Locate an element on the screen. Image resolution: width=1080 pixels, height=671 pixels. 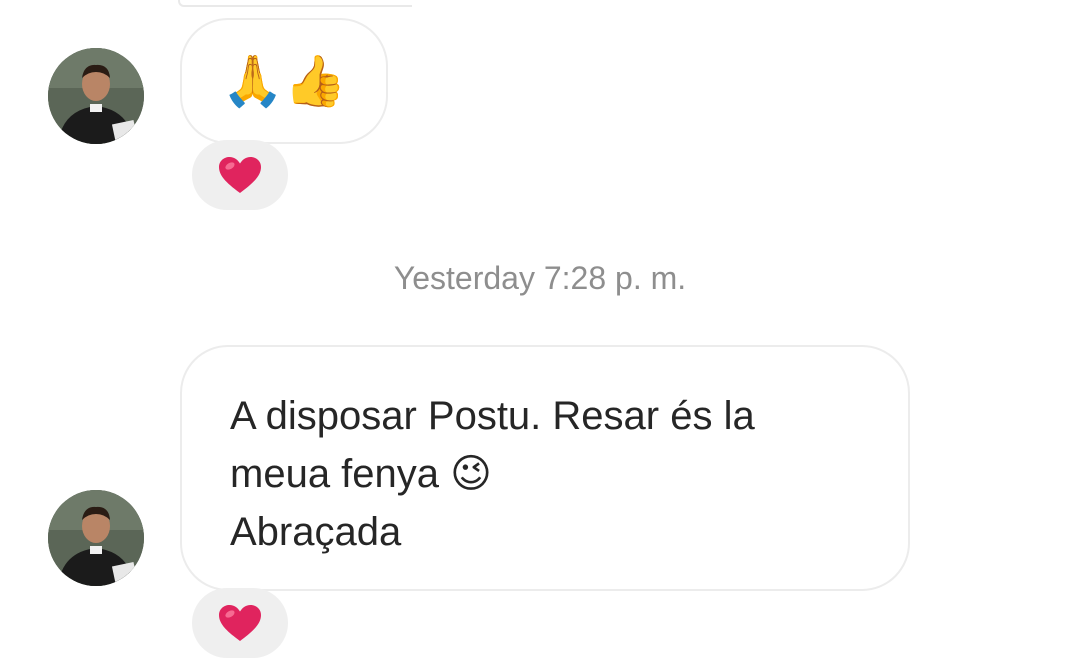
message-timestamp: Yesterday 7:28 p. m. is located at coordinates (540, 278).